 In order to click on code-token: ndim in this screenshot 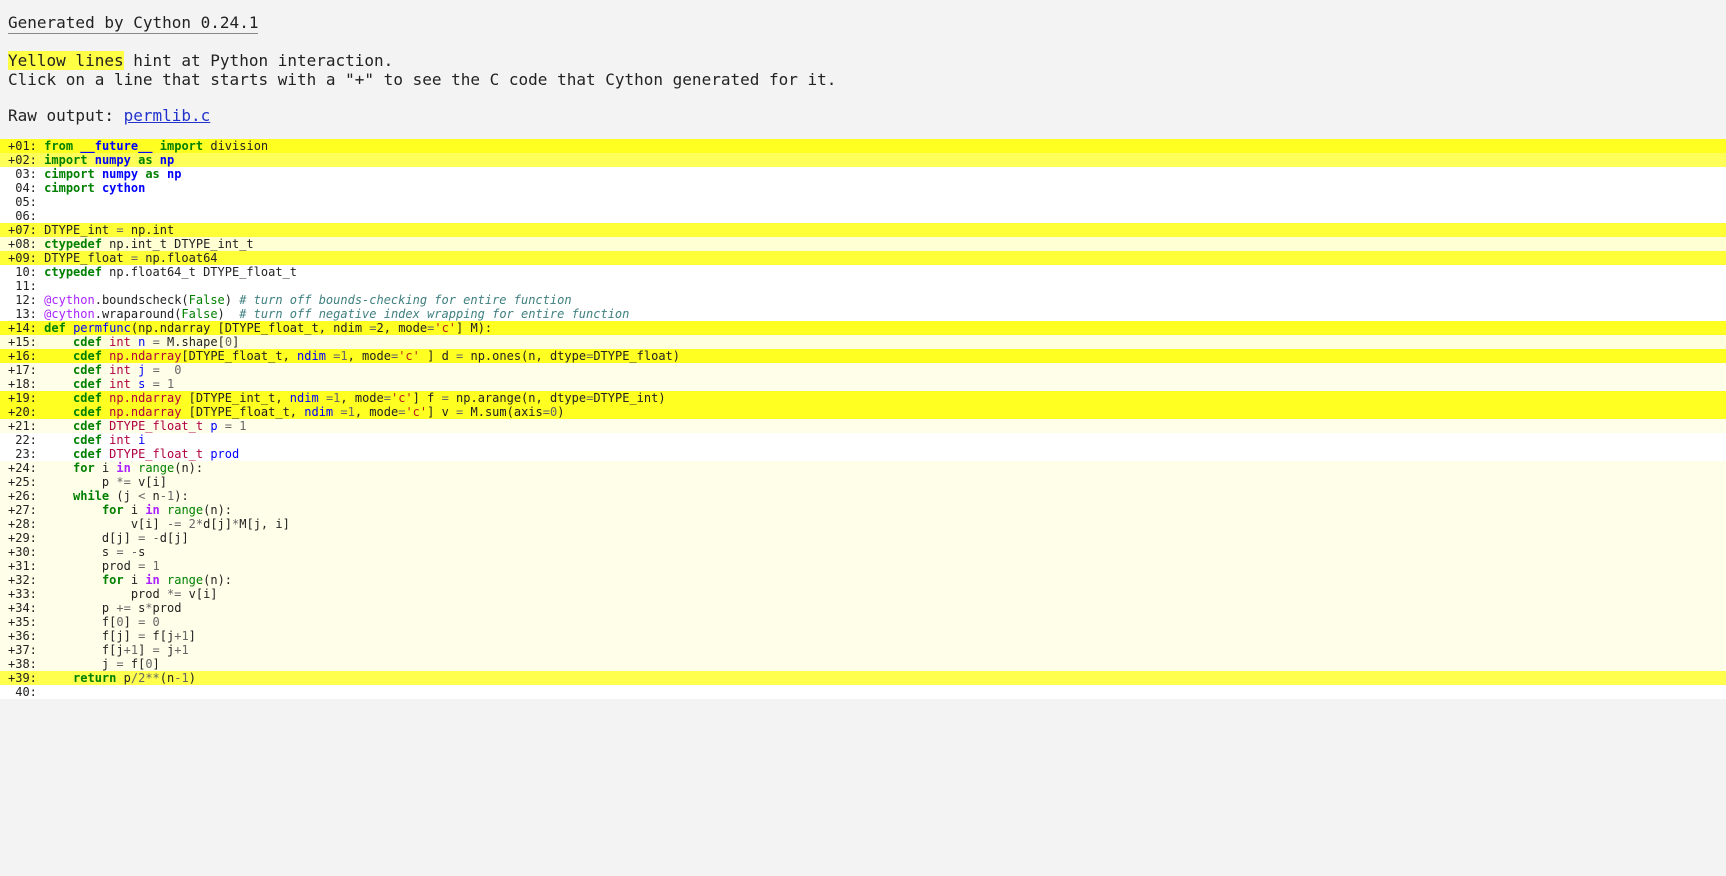, I will do `click(311, 356)`.